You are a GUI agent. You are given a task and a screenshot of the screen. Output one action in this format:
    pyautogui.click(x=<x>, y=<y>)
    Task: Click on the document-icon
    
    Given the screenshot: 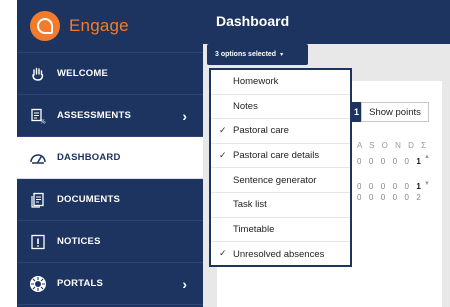 What is the action you would take?
    pyautogui.click(x=38, y=200)
    